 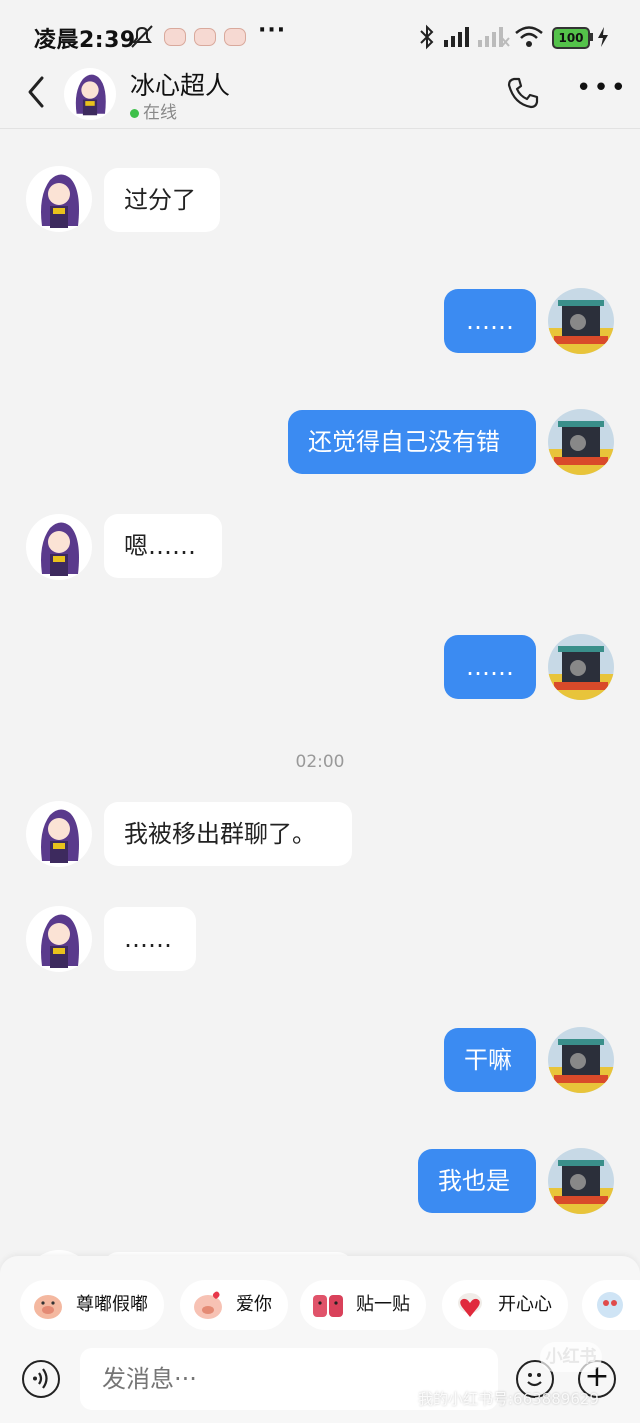 What do you see at coordinates (490, 1060) in the screenshot?
I see `outgoing-message-bubble: 干嘛` at bounding box center [490, 1060].